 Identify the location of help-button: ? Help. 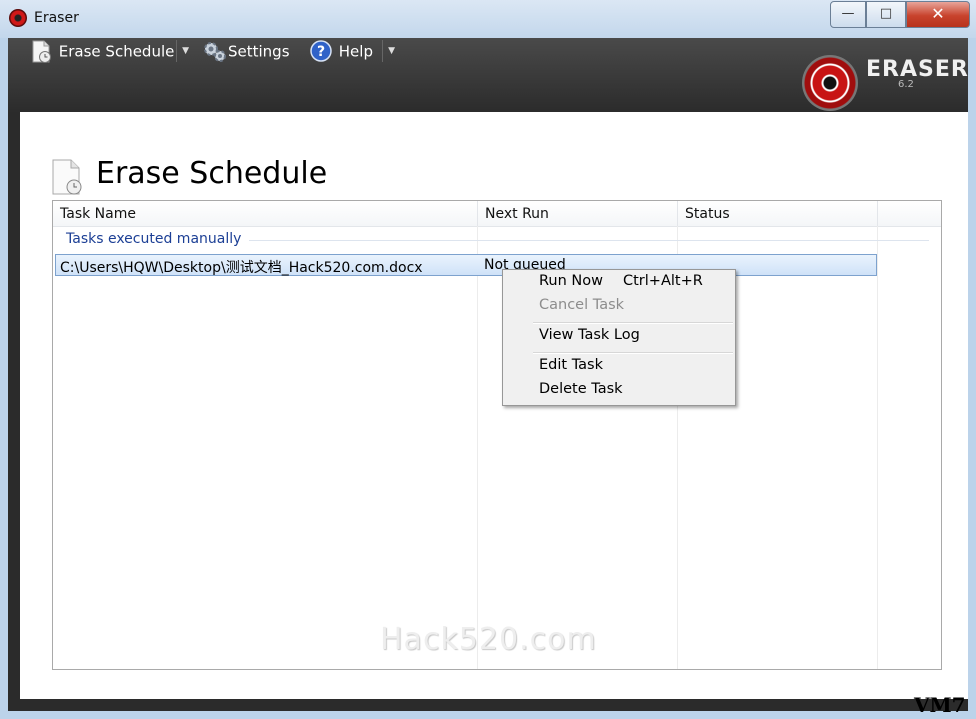
(341, 51).